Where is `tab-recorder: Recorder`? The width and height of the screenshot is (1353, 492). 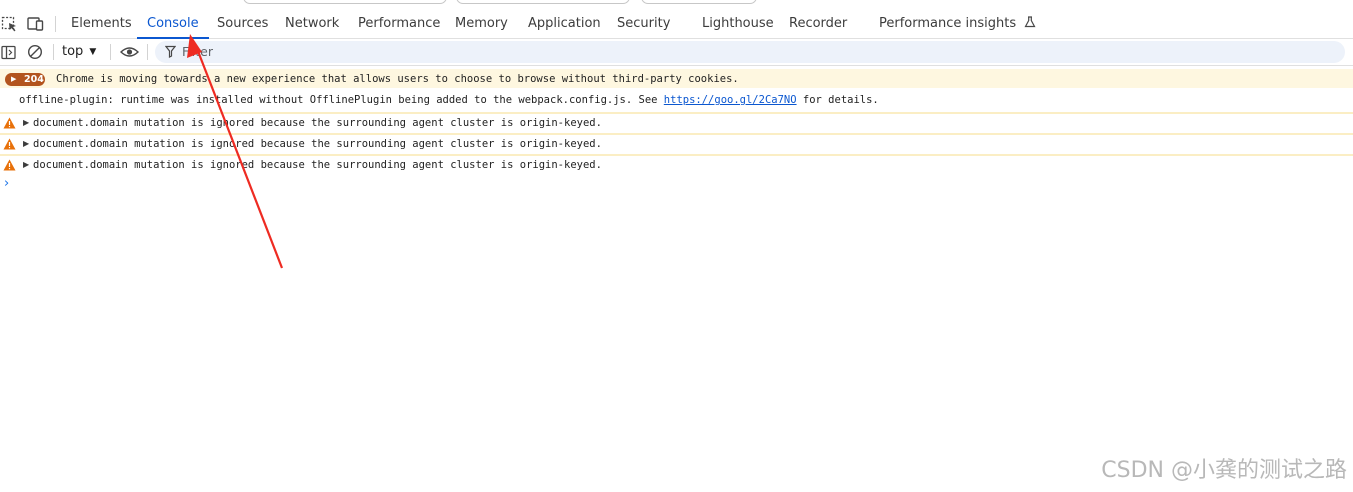
tab-recorder: Recorder is located at coordinates (818, 23).